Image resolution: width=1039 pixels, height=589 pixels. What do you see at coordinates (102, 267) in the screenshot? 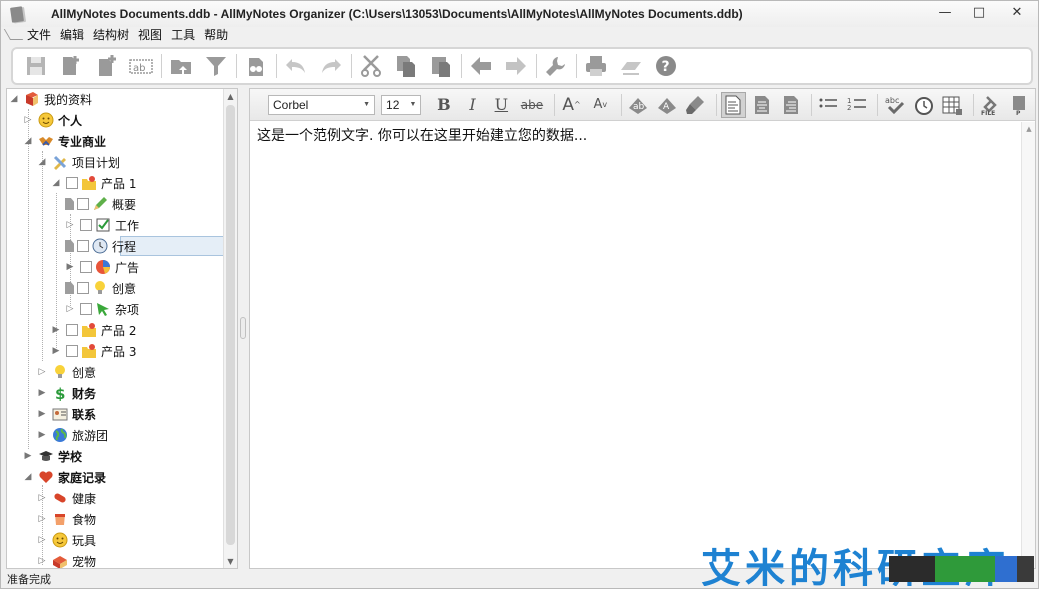
I see `tree-node: ▶ 广告` at bounding box center [102, 267].